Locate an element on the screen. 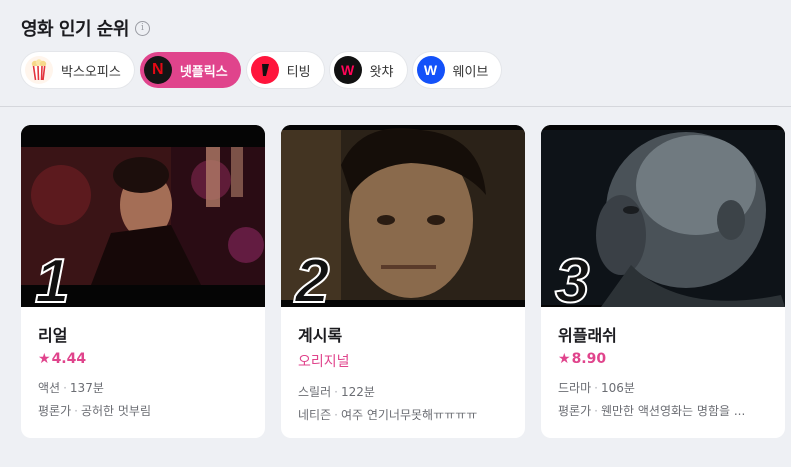 The width and height of the screenshot is (791, 467). movie-poster: 2 is located at coordinates (403, 216).